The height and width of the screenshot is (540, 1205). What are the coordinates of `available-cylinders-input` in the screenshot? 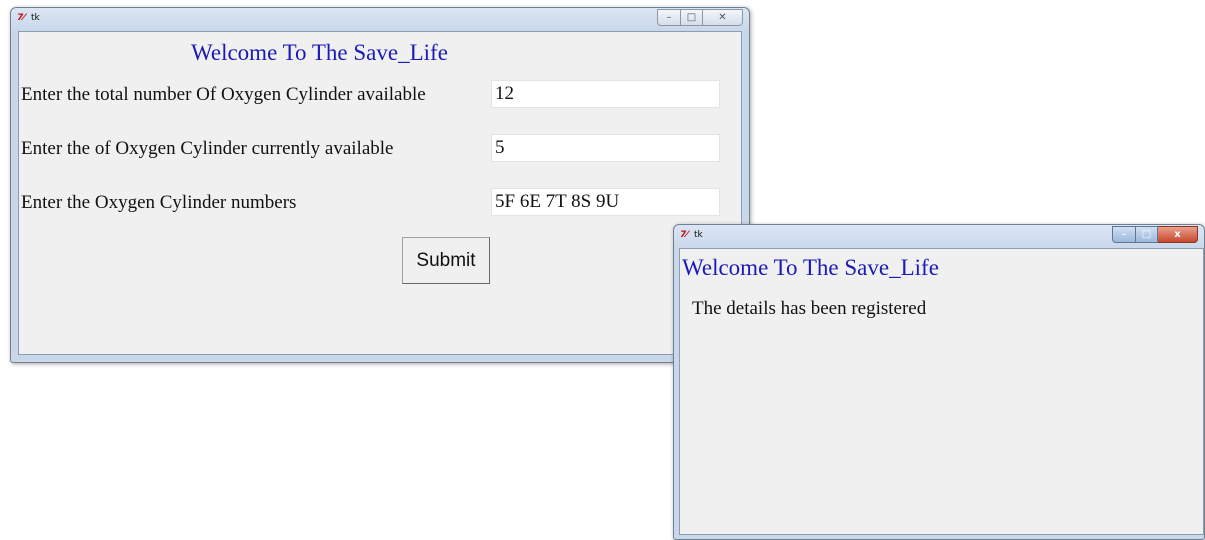 It's located at (605, 148).